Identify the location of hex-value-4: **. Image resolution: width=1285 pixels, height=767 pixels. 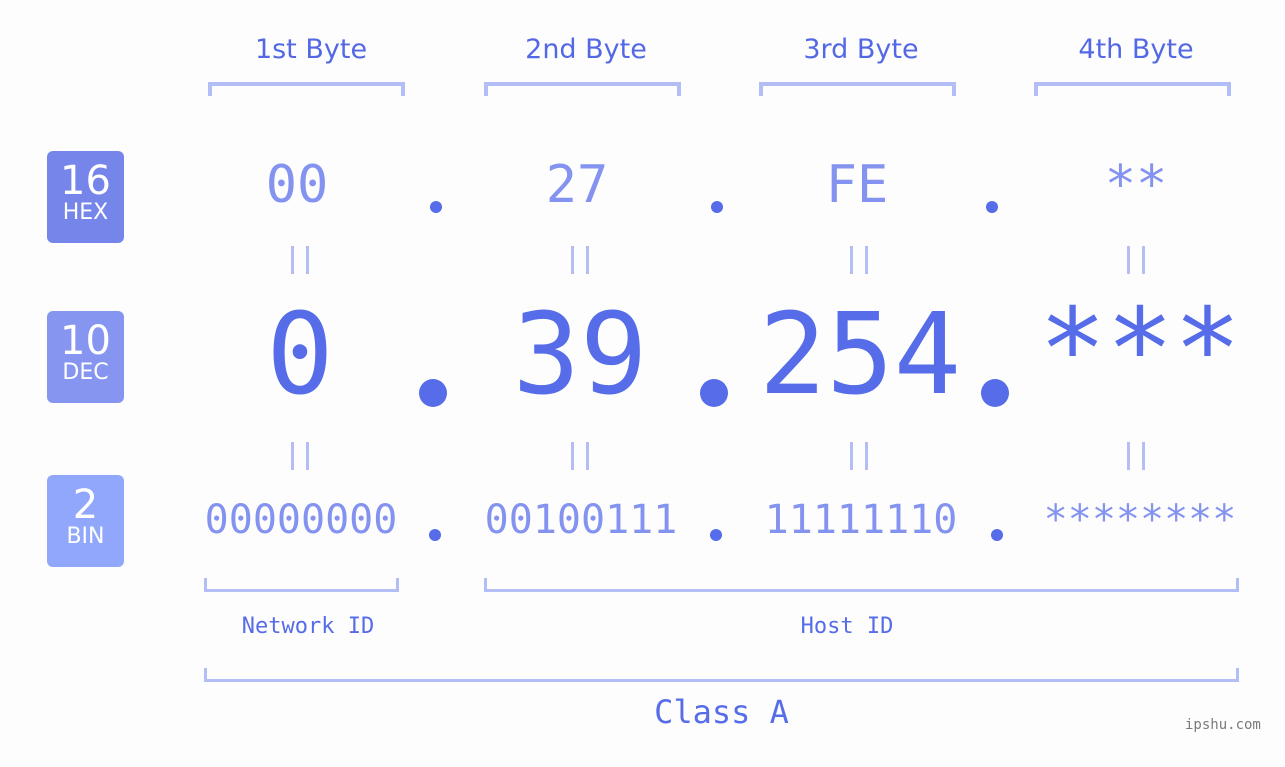
(1136, 185).